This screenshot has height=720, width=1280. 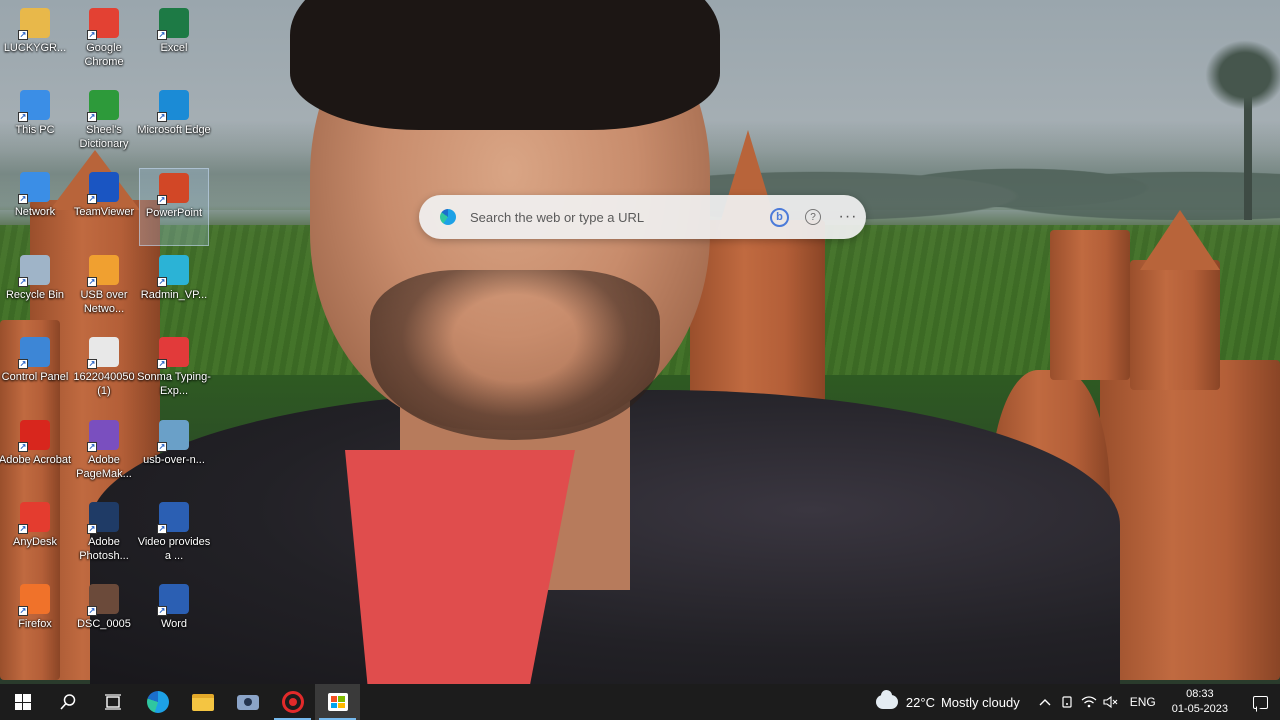 What do you see at coordinates (920, 702) in the screenshot?
I see `weather-temperature: 22°C` at bounding box center [920, 702].